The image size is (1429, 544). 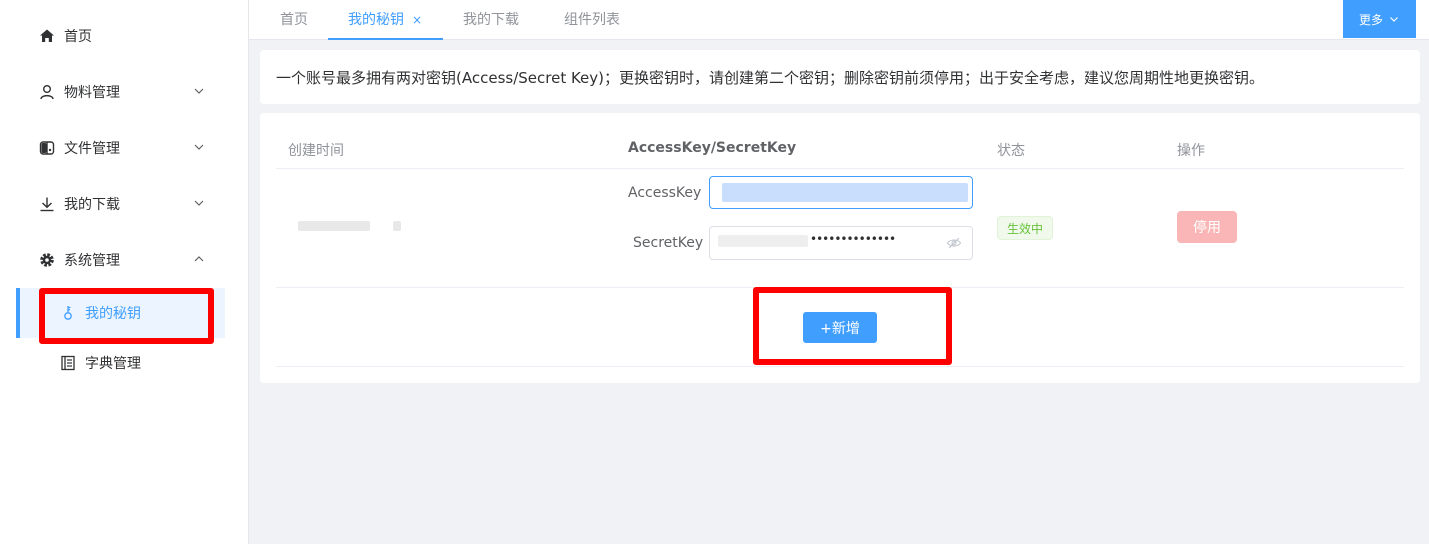 I want to click on sidebar-item-files: 文件管理, so click(x=124, y=148).